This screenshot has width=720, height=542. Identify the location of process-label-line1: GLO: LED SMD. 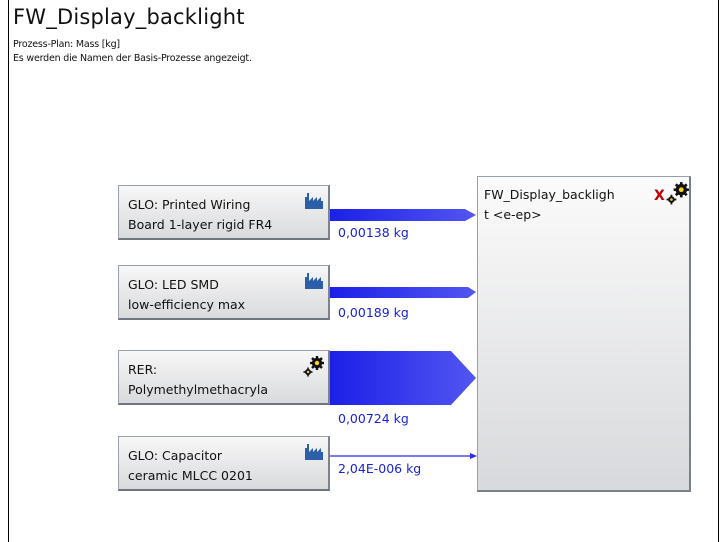
(173, 284).